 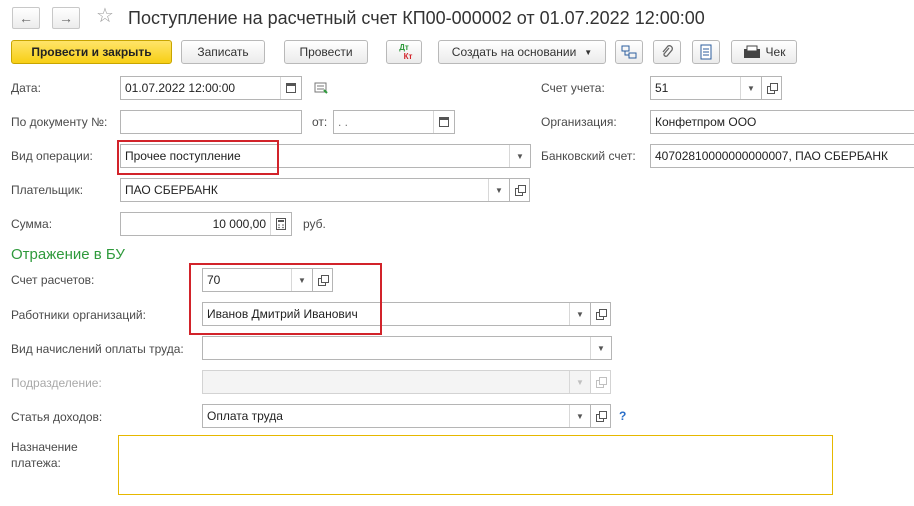 I want to click on account-label: Счет учета:, so click(x=573, y=88).